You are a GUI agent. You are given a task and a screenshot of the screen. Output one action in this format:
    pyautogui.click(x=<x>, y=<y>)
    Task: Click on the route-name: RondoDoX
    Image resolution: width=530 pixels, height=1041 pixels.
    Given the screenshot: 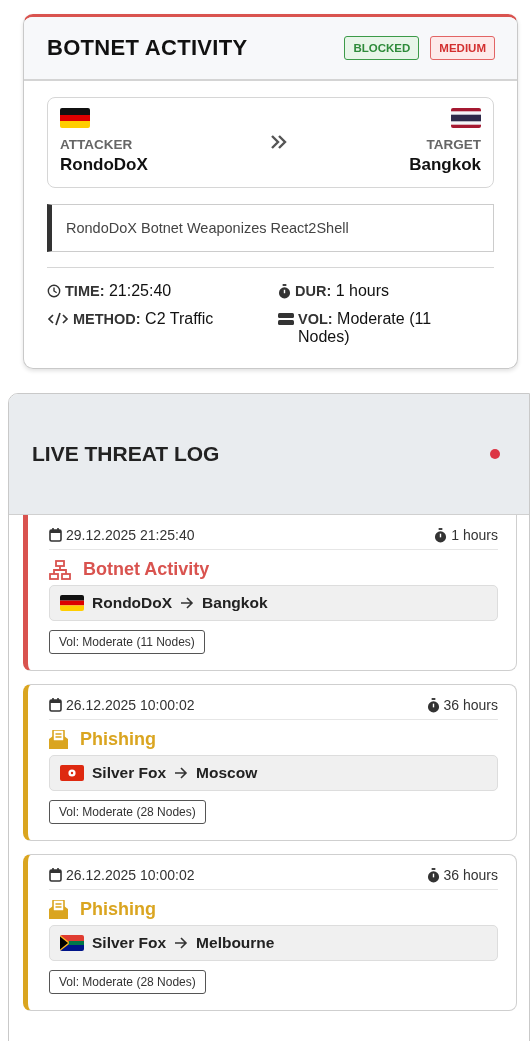 What is the action you would take?
    pyautogui.click(x=104, y=165)
    